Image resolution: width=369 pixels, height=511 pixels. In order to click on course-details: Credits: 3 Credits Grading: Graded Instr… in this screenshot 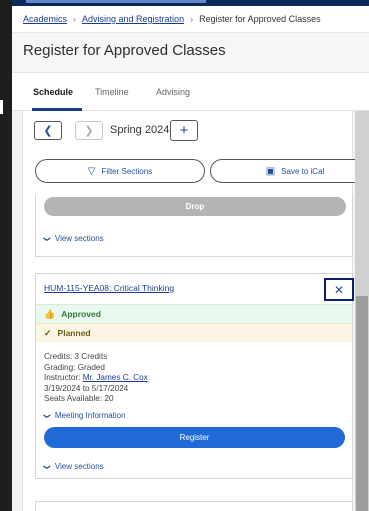, I will do `click(96, 378)`.